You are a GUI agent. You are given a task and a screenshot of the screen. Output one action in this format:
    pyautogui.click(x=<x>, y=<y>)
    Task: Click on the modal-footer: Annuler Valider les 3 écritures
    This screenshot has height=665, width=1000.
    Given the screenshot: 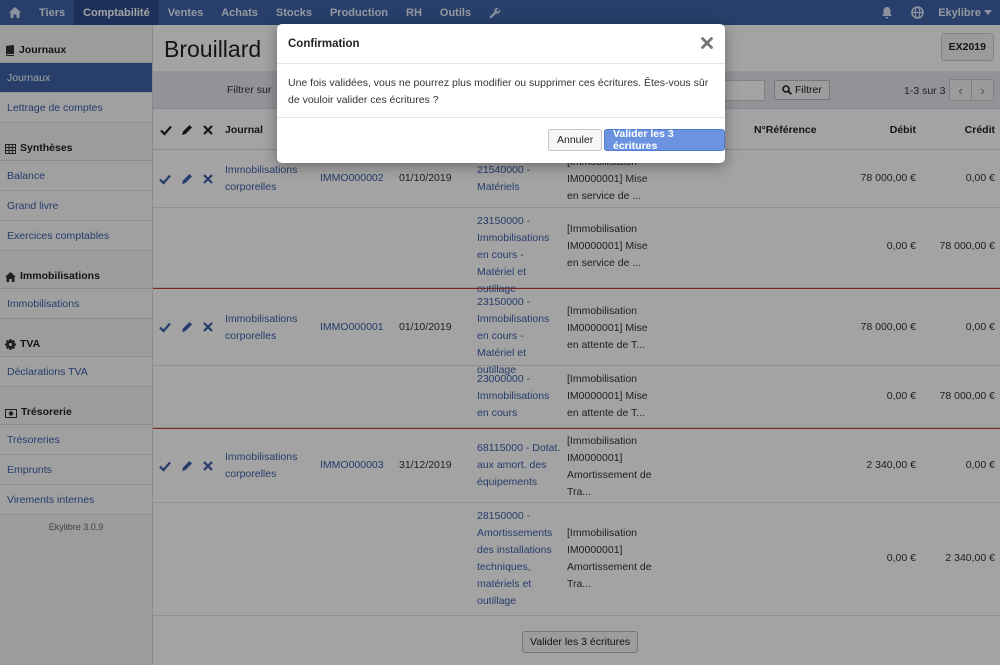 What is the action you would take?
    pyautogui.click(x=501, y=140)
    